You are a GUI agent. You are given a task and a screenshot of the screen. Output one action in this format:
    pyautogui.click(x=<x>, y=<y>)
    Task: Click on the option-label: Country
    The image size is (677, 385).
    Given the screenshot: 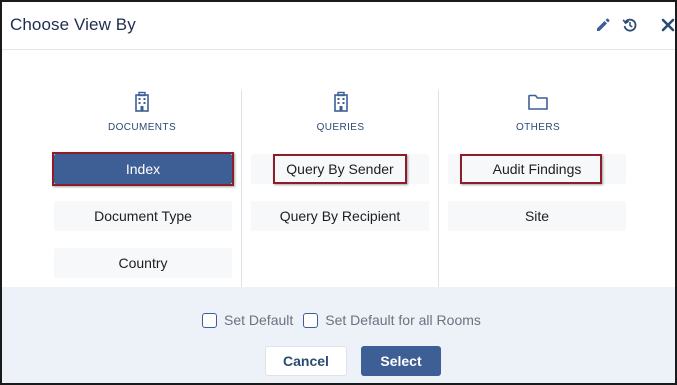 What is the action you would take?
    pyautogui.click(x=143, y=263)
    